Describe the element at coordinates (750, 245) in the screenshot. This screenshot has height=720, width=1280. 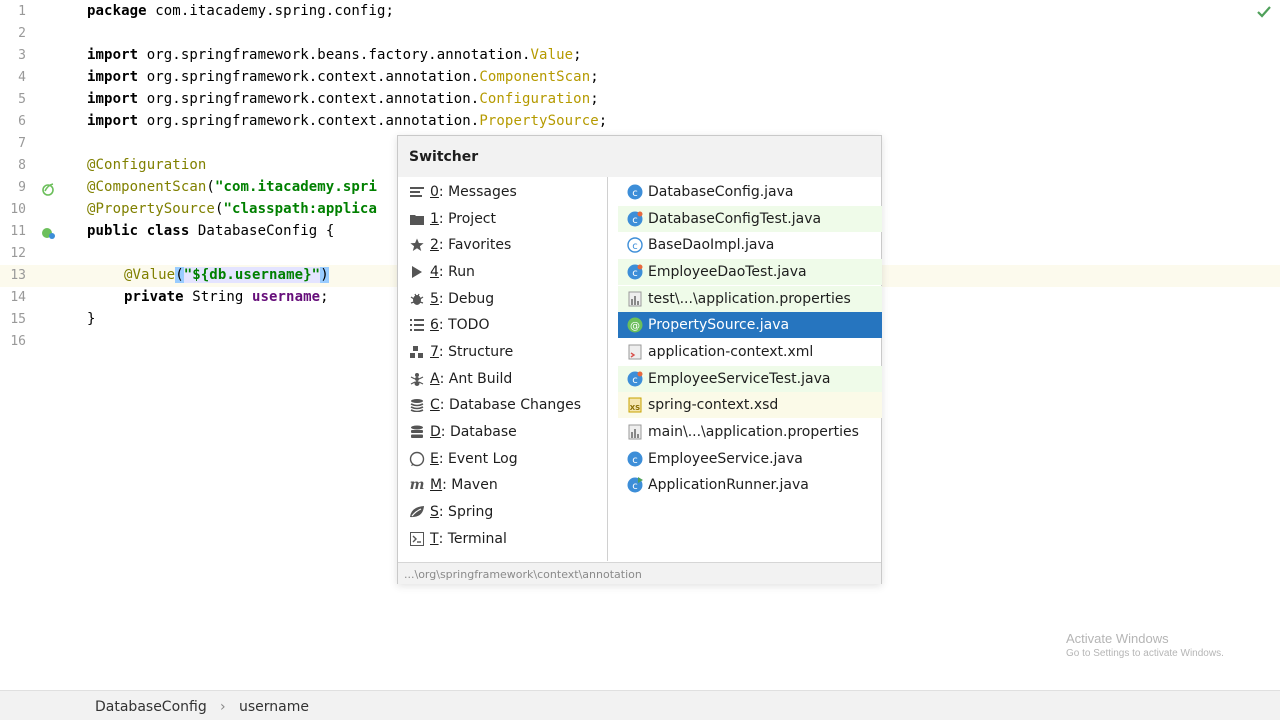
I see `recent-file-item: c BaseDaoImpl.java` at that location.